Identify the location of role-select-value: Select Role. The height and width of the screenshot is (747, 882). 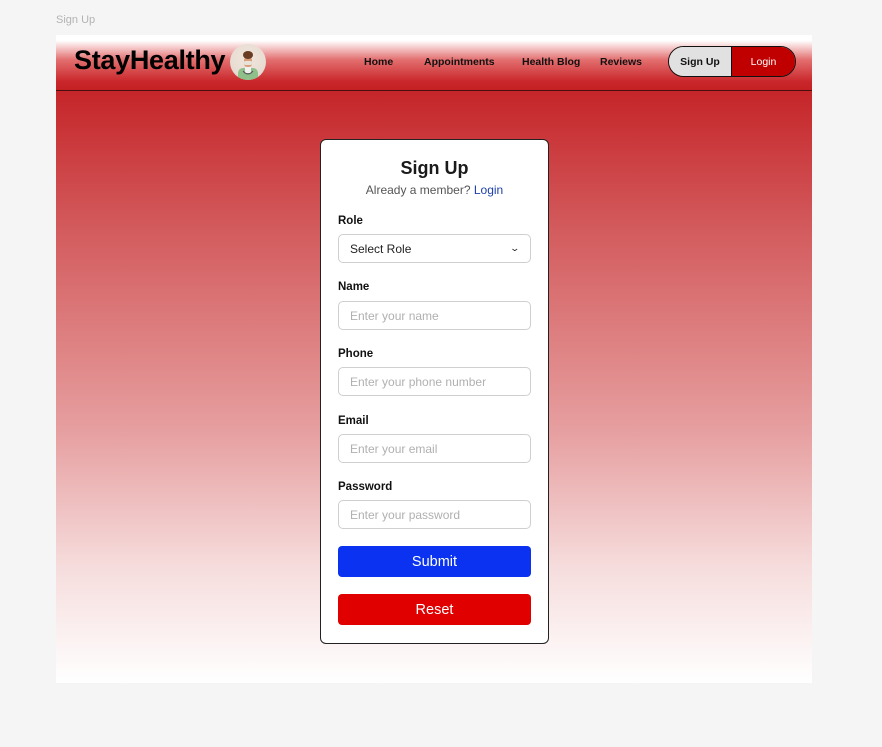
(381, 248).